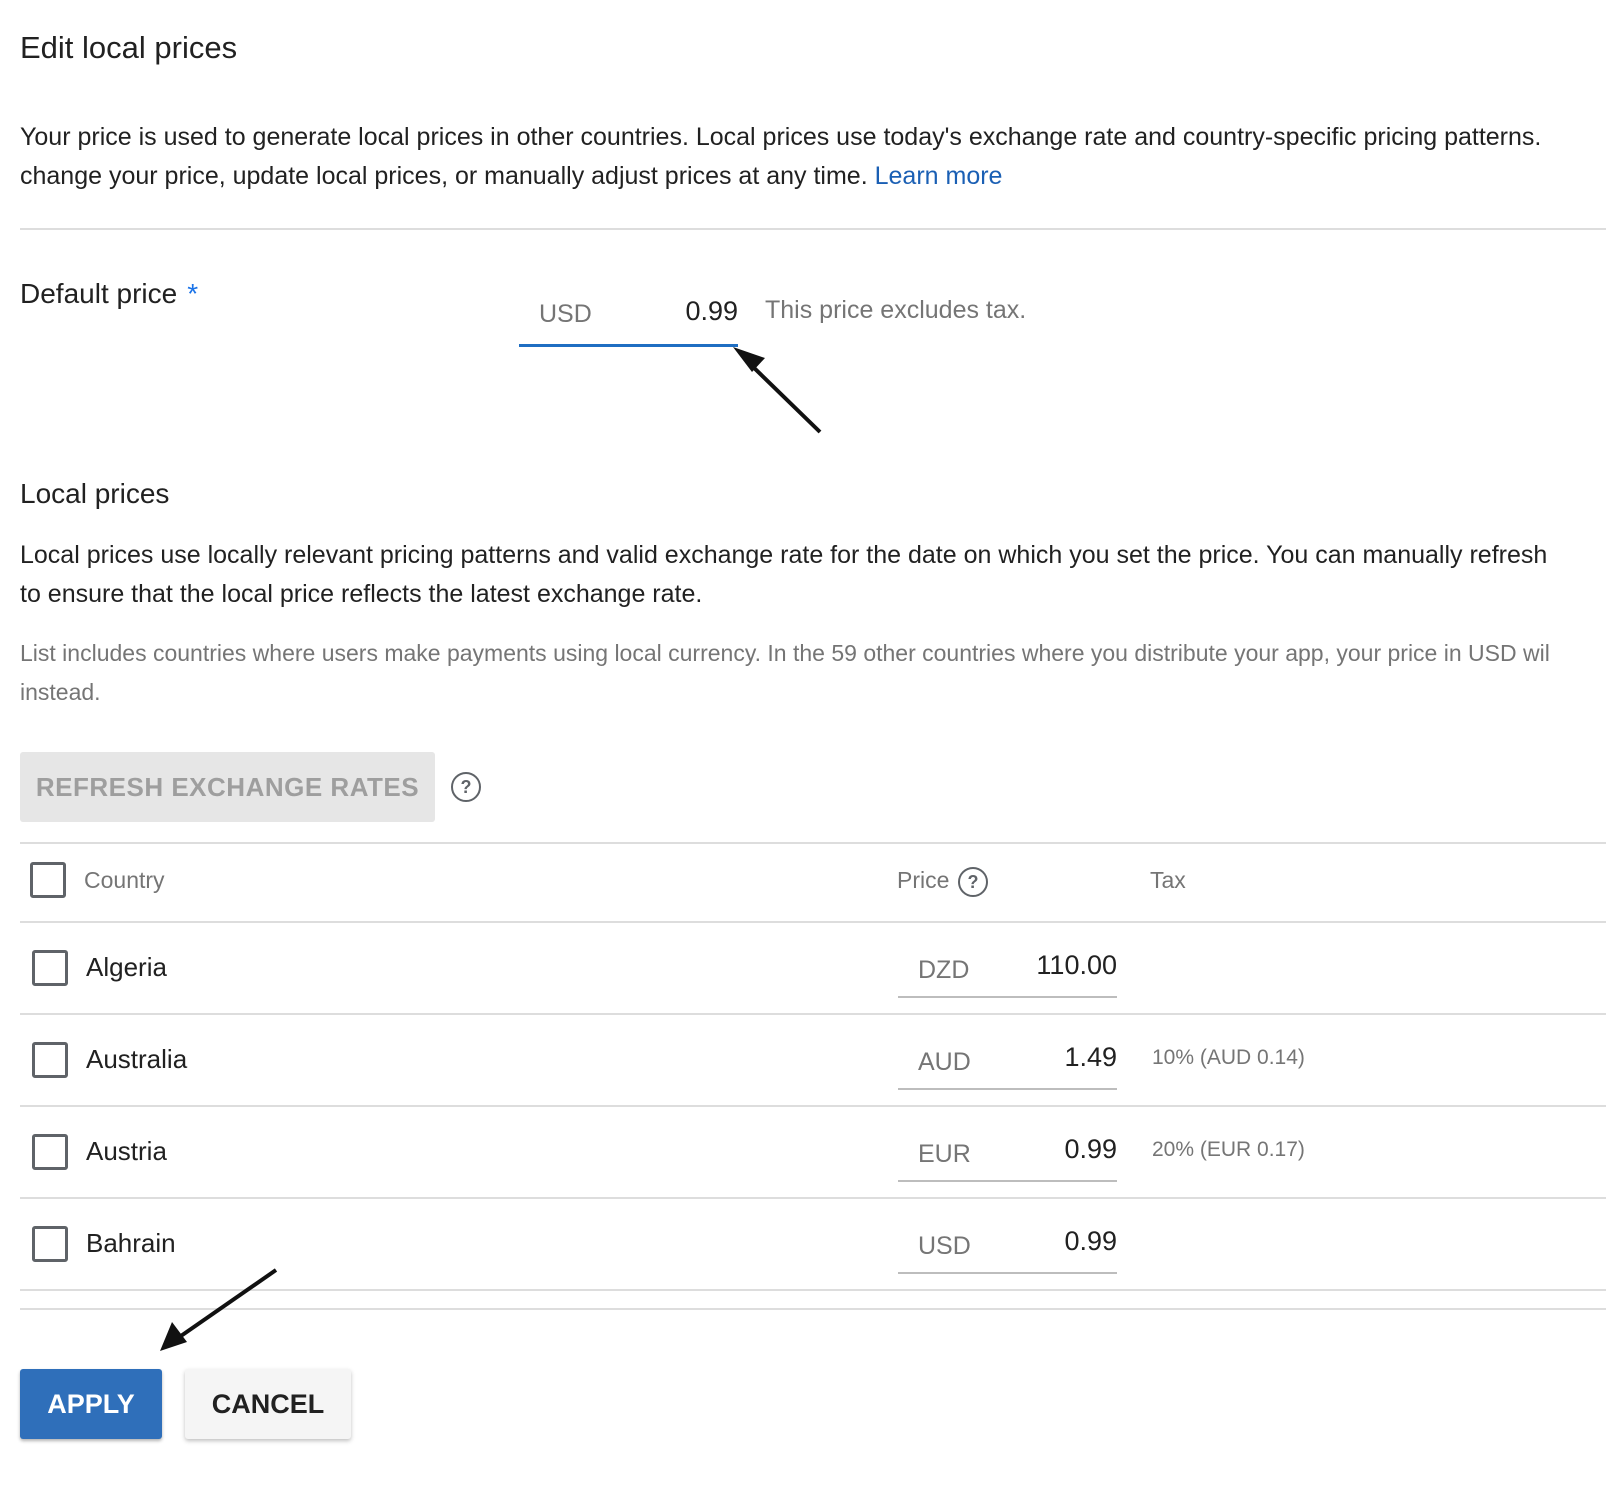  Describe the element at coordinates (268, 1404) in the screenshot. I see `cancel-button: CANCEL` at that location.